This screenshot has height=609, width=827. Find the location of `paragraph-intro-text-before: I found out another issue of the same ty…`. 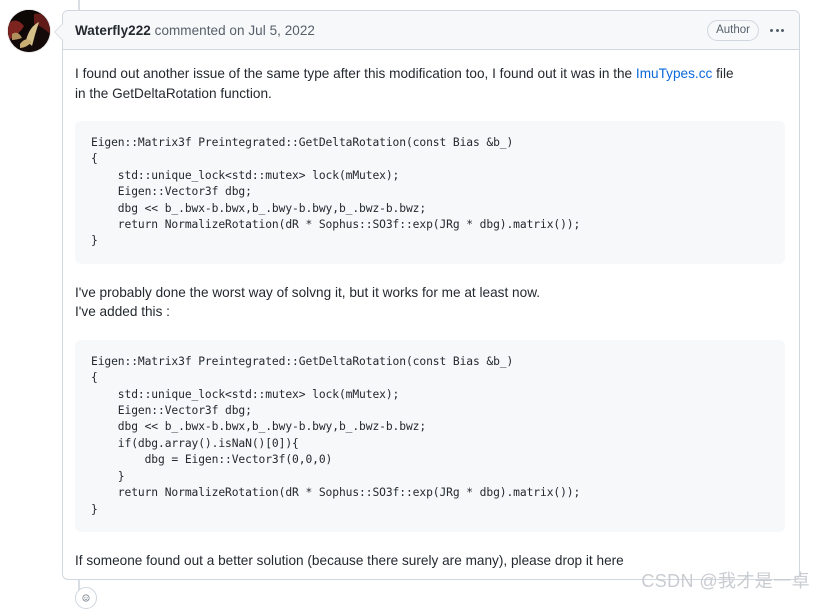

paragraph-intro-text-before: I found out another issue of the same ty… is located at coordinates (355, 73).